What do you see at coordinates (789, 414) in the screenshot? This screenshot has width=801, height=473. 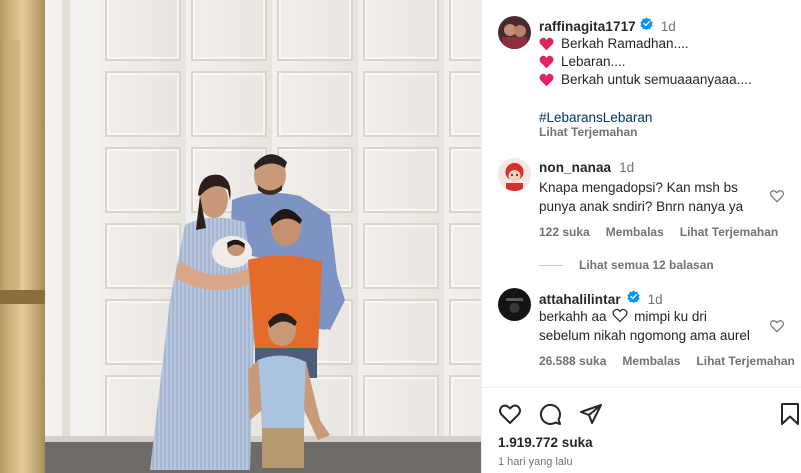 I see `bookmark-icon` at bounding box center [789, 414].